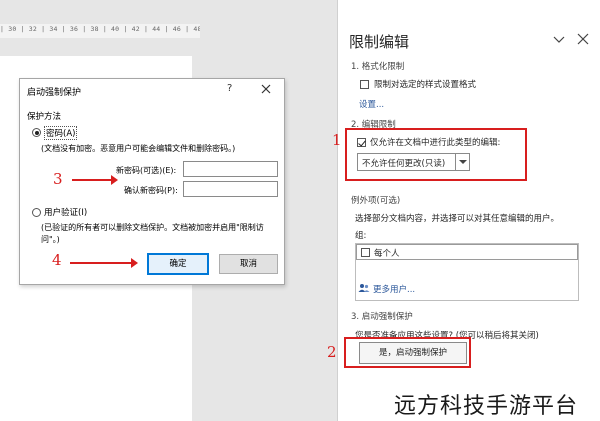 Image resolution: width=600 pixels, height=421 pixels. Describe the element at coordinates (230, 169) in the screenshot. I see `new-password-input` at that location.